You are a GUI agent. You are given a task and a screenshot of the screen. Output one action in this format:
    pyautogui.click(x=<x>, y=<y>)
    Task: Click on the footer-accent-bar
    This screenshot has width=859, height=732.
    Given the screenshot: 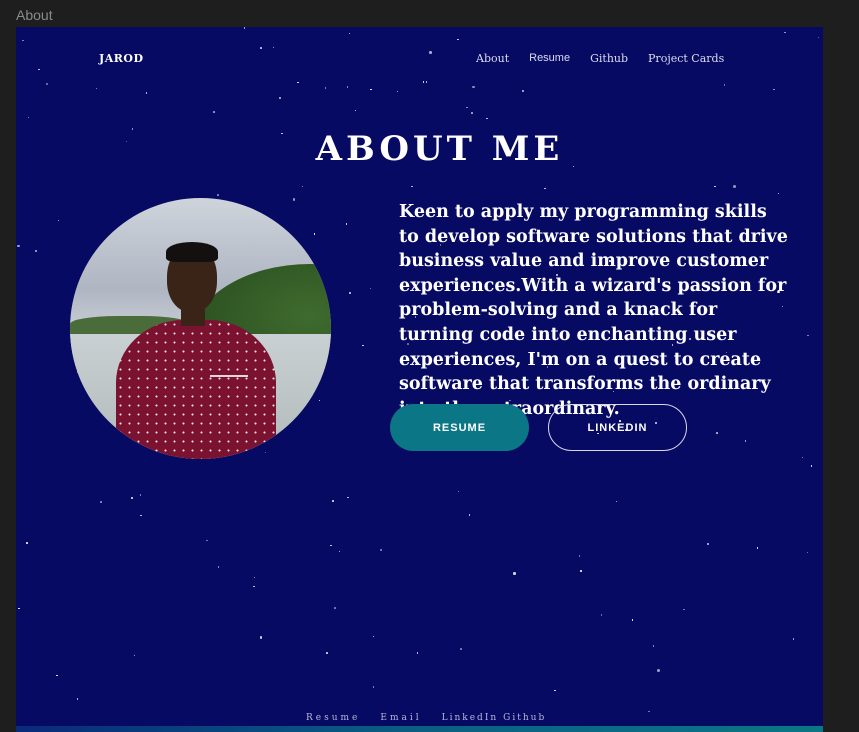 What is the action you would take?
    pyautogui.click(x=419, y=729)
    